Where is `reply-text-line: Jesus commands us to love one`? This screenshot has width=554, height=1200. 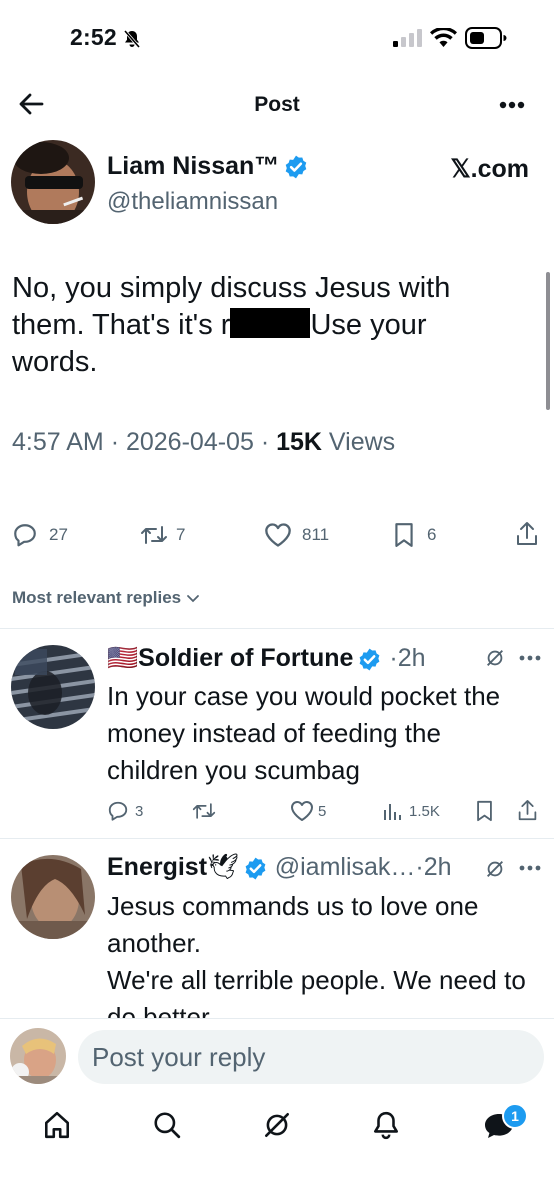
reply-text-line: Jesus commands us to love one is located at coordinates (293, 906).